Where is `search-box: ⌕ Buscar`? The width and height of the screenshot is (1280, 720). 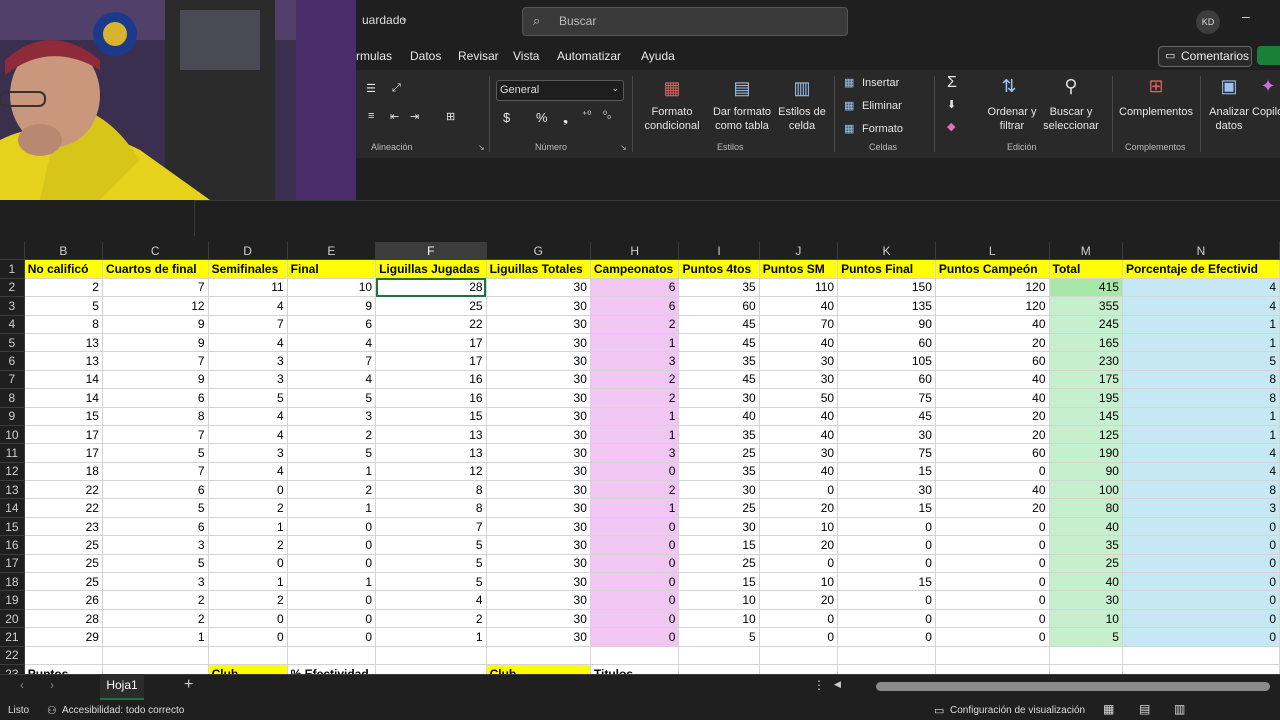 search-box: ⌕ Buscar is located at coordinates (685, 21).